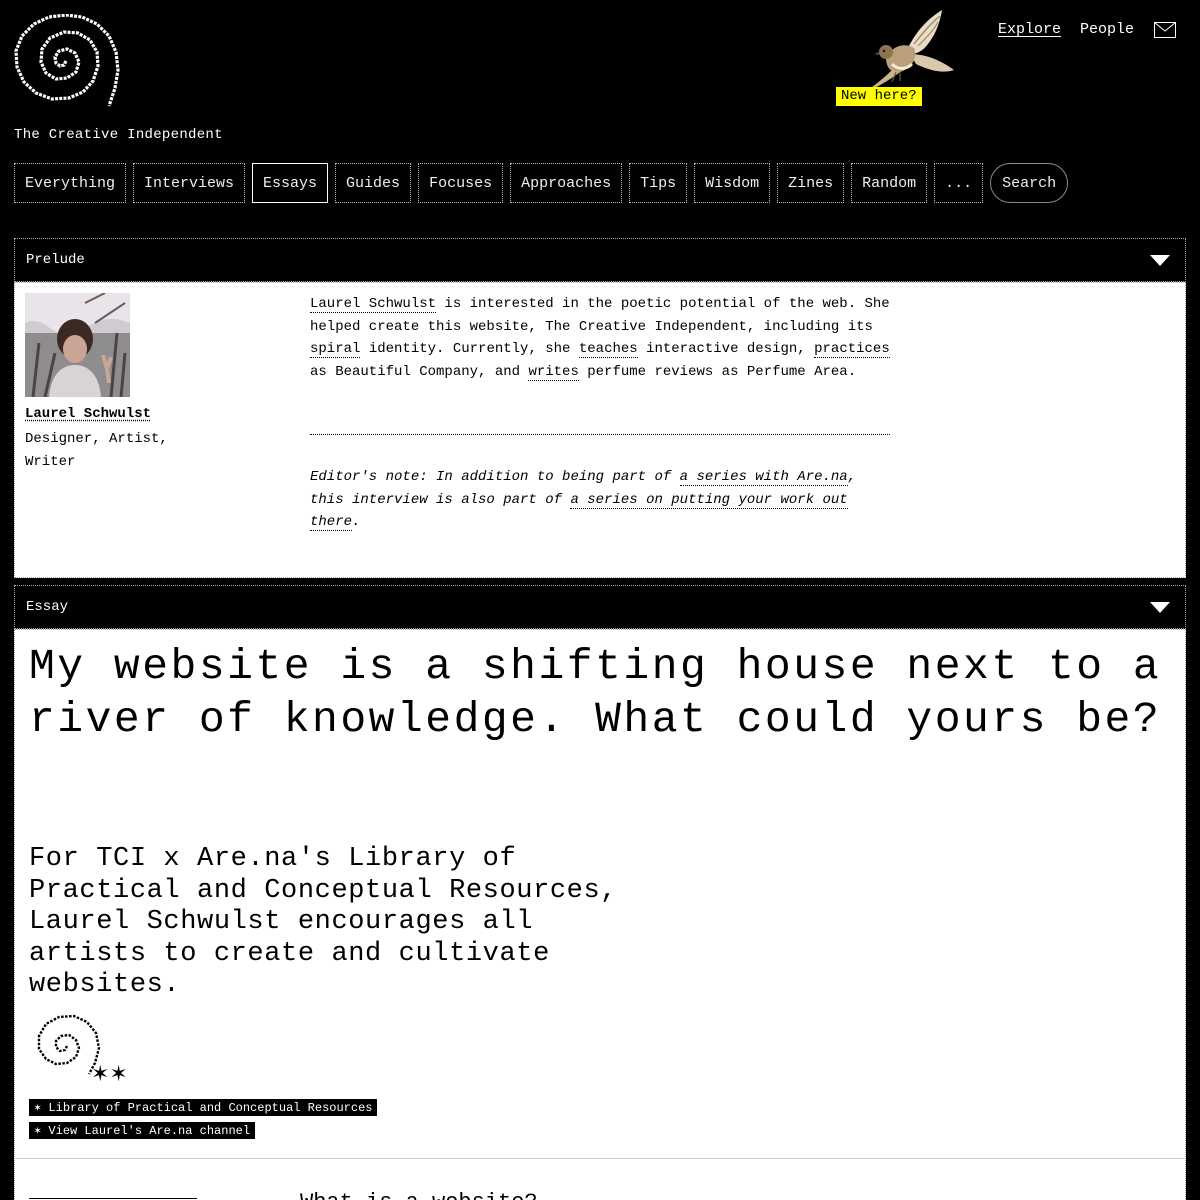 The height and width of the screenshot is (1200, 1200). What do you see at coordinates (1165, 30) in the screenshot?
I see `mail-icon` at bounding box center [1165, 30].